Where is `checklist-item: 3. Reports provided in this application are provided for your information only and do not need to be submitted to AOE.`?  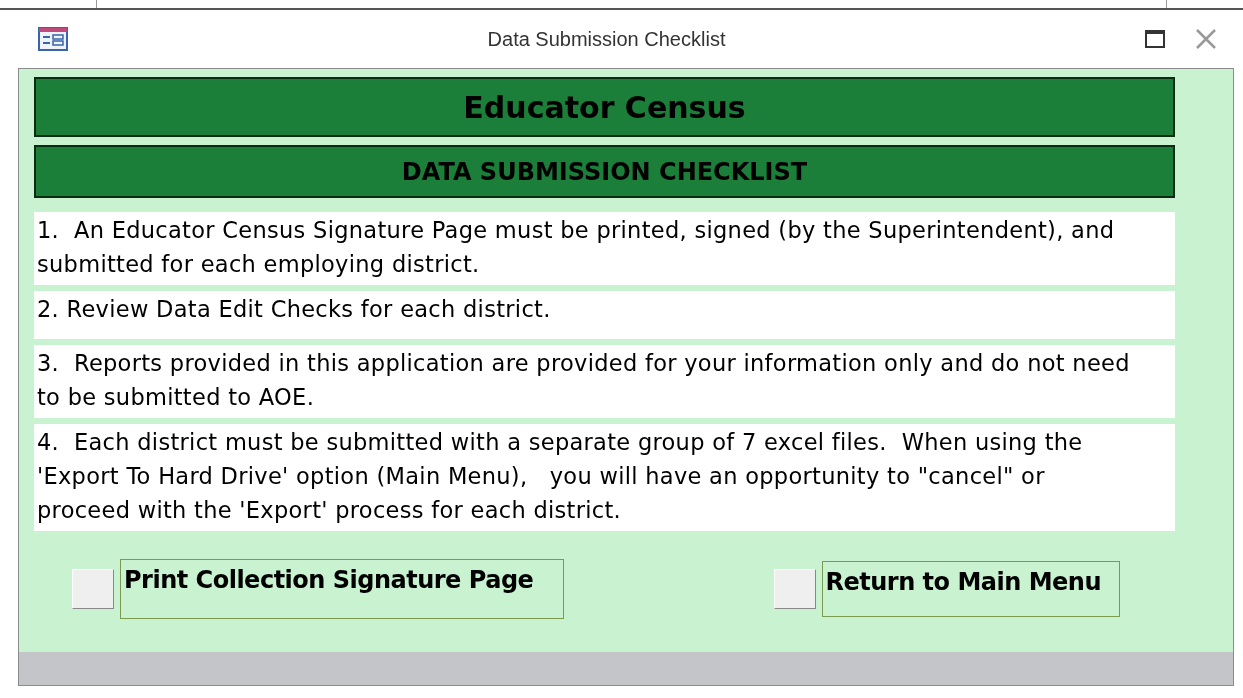
checklist-item: 3. Reports provided in this application are provided for your information only and do not need to be submitted to AOE. is located at coordinates (584, 380).